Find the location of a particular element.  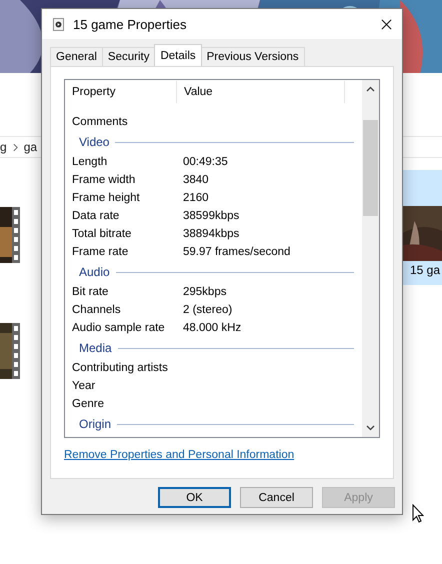

dialog-button: Cancel is located at coordinates (276, 497).